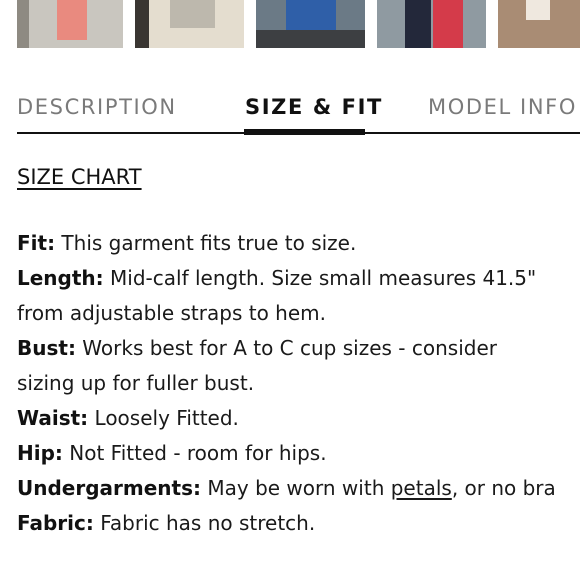  Describe the element at coordinates (304, 132) in the screenshot. I see `active-tab-indicator` at that location.